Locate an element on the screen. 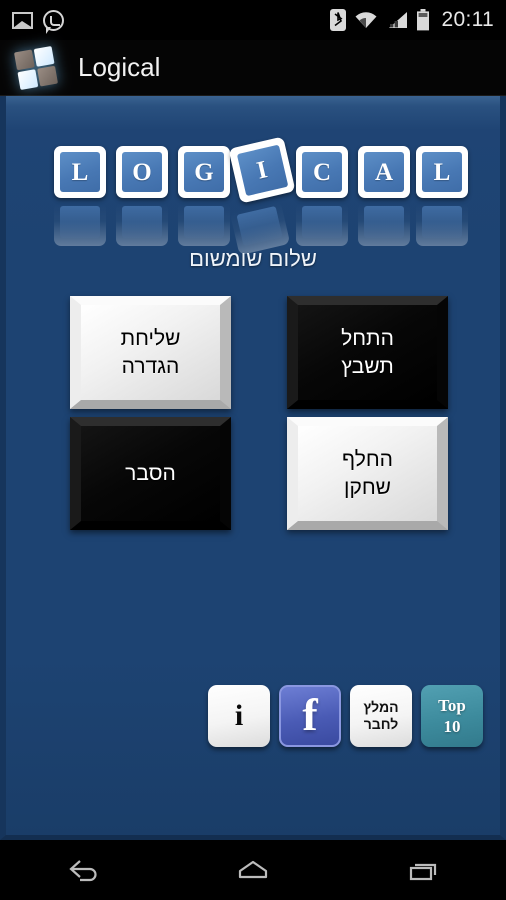 The image size is (506, 900). status-bar-system: 20:11 is located at coordinates (412, 20).